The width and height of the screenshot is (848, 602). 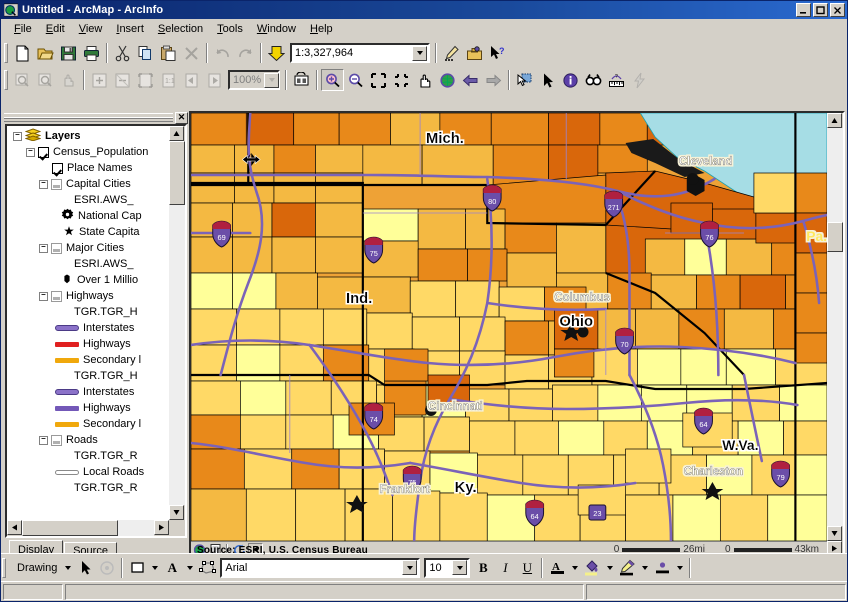 What do you see at coordinates (662, 567) in the screenshot?
I see `marker-color-button` at bounding box center [662, 567].